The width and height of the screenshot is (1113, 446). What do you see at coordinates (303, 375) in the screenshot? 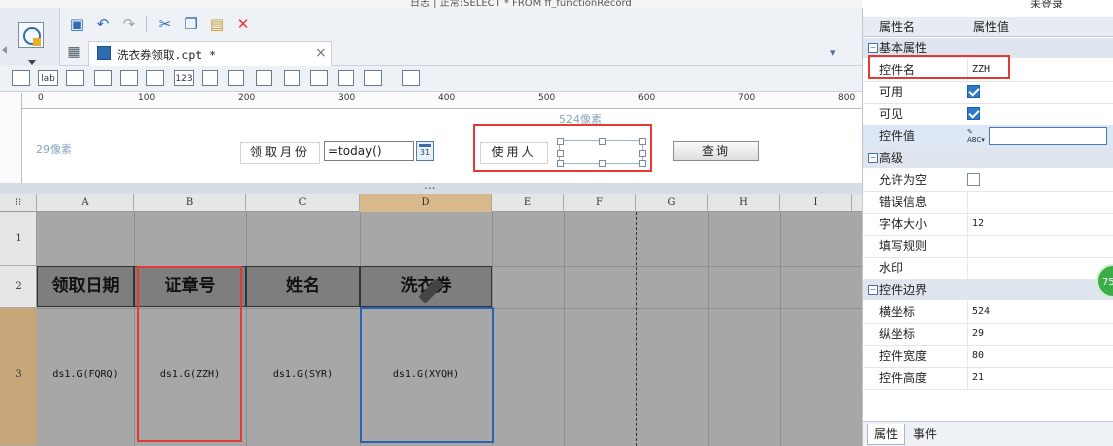
I see `data-cell: ds1.G(SYR)` at bounding box center [303, 375].